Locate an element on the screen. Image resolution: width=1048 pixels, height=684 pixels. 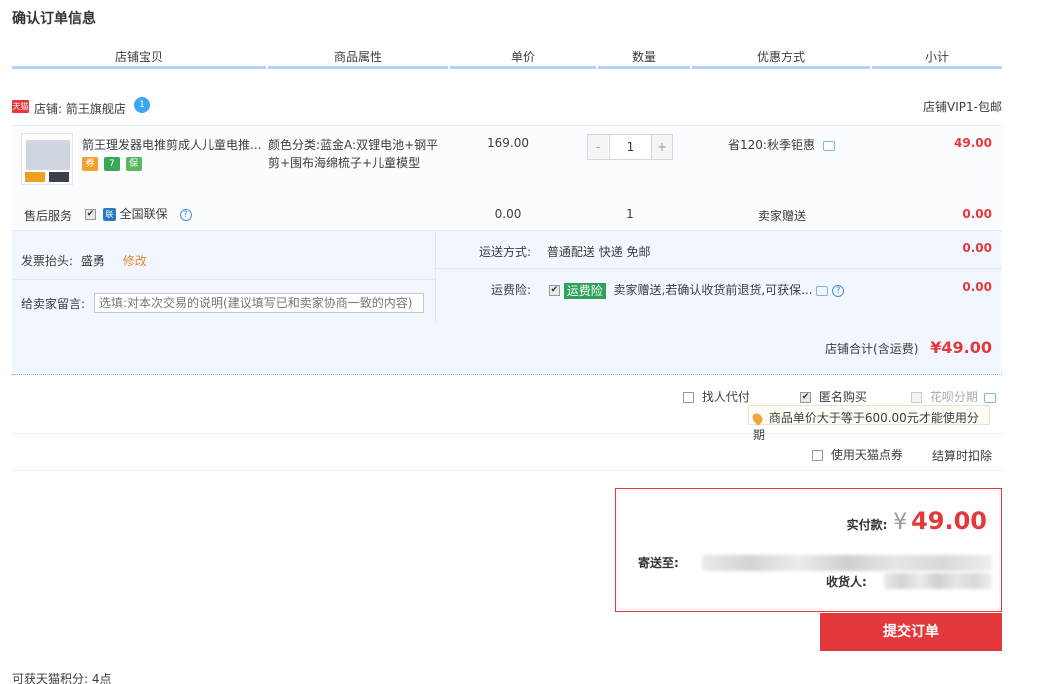
attr-line: 剪+围布海绵梳子+儿童模型 is located at coordinates (344, 163).